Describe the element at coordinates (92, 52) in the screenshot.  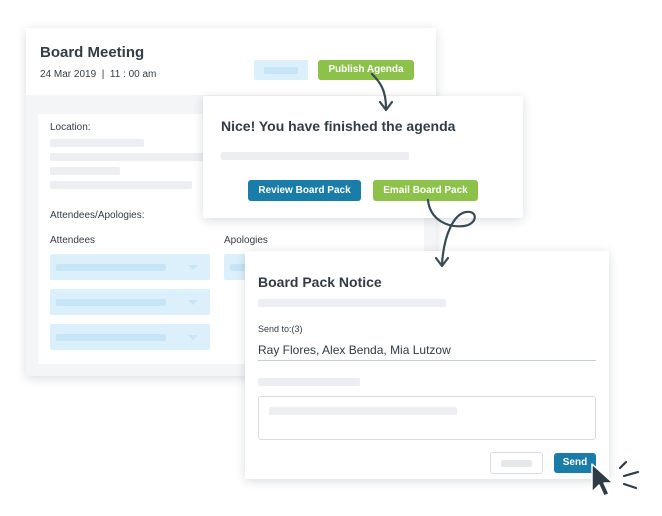
I see `meeting-title: Board Meeting` at that location.